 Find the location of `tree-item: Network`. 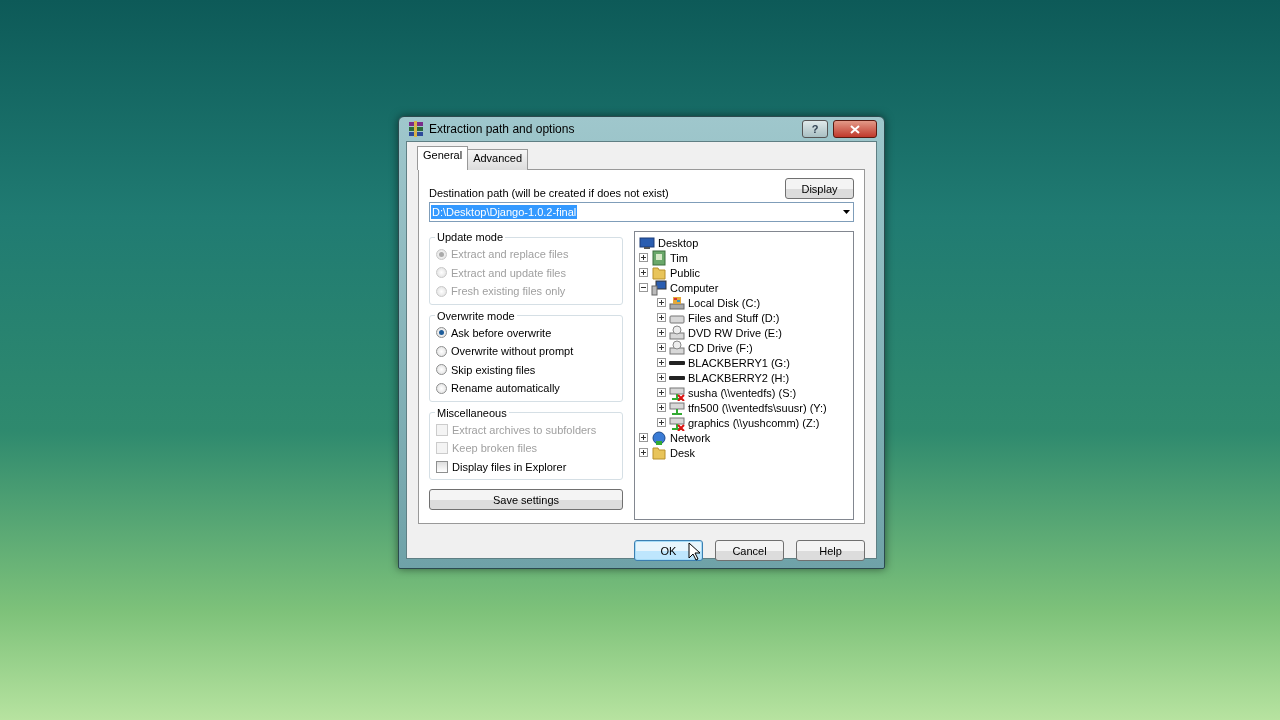

tree-item: Network is located at coordinates (690, 437).